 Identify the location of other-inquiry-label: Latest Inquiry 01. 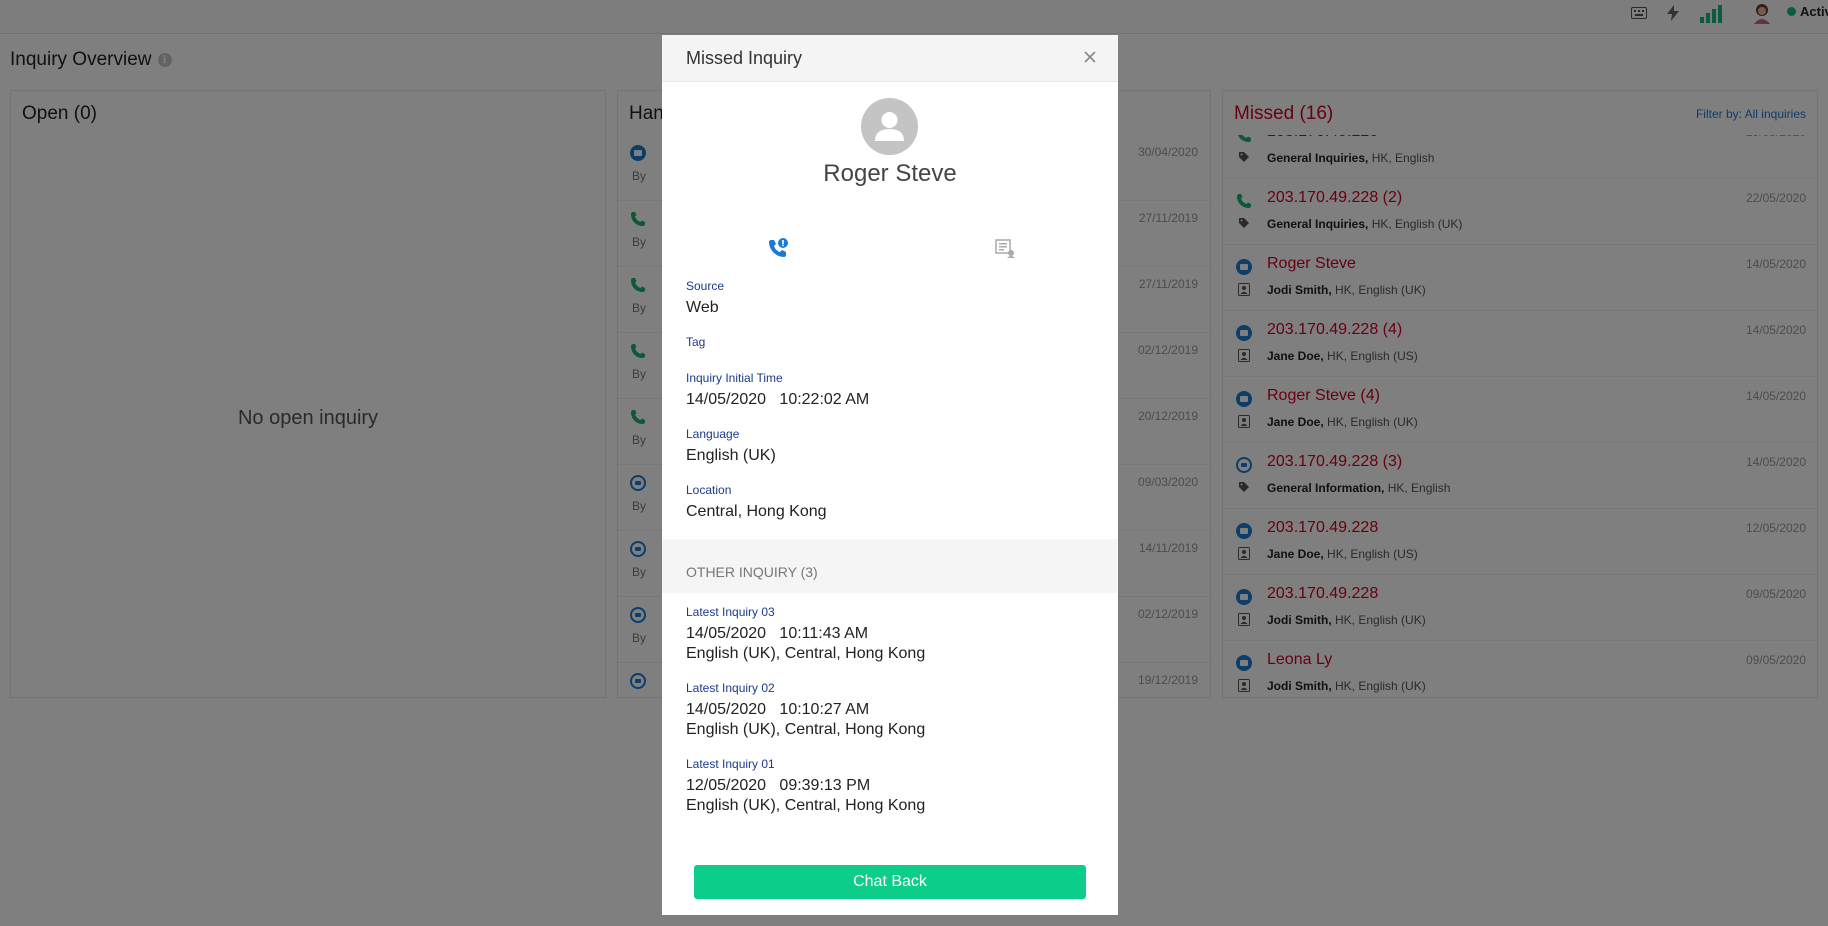
(730, 764).